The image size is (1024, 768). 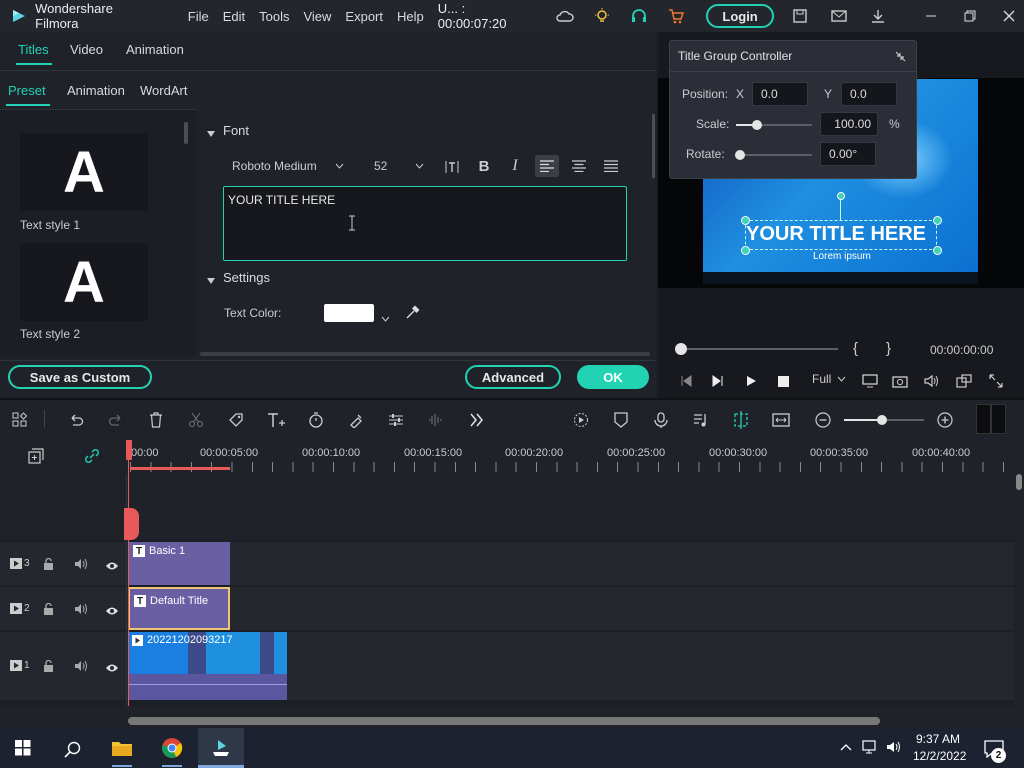 What do you see at coordinates (823, 420) in the screenshot?
I see `zoom-out-icon` at bounding box center [823, 420].